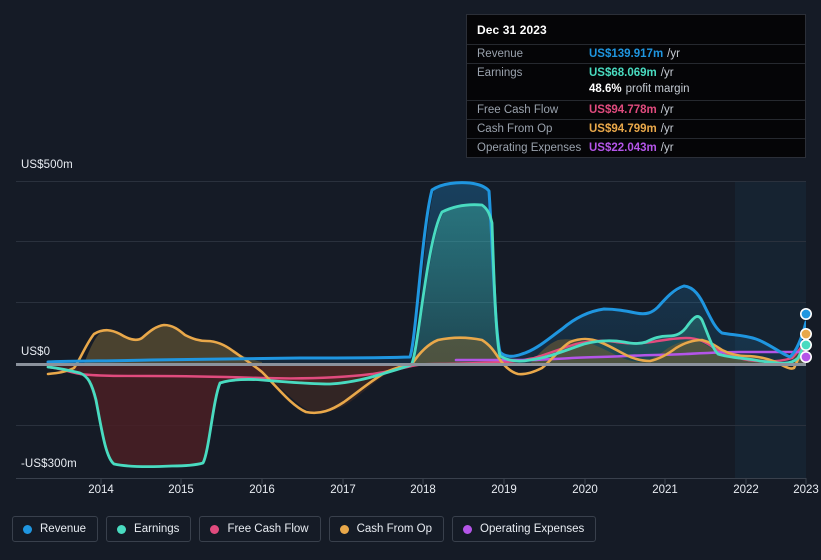  Describe the element at coordinates (518, 110) in the screenshot. I see `tooltip-label-free-cash-flow: Free Cash Flow` at that location.